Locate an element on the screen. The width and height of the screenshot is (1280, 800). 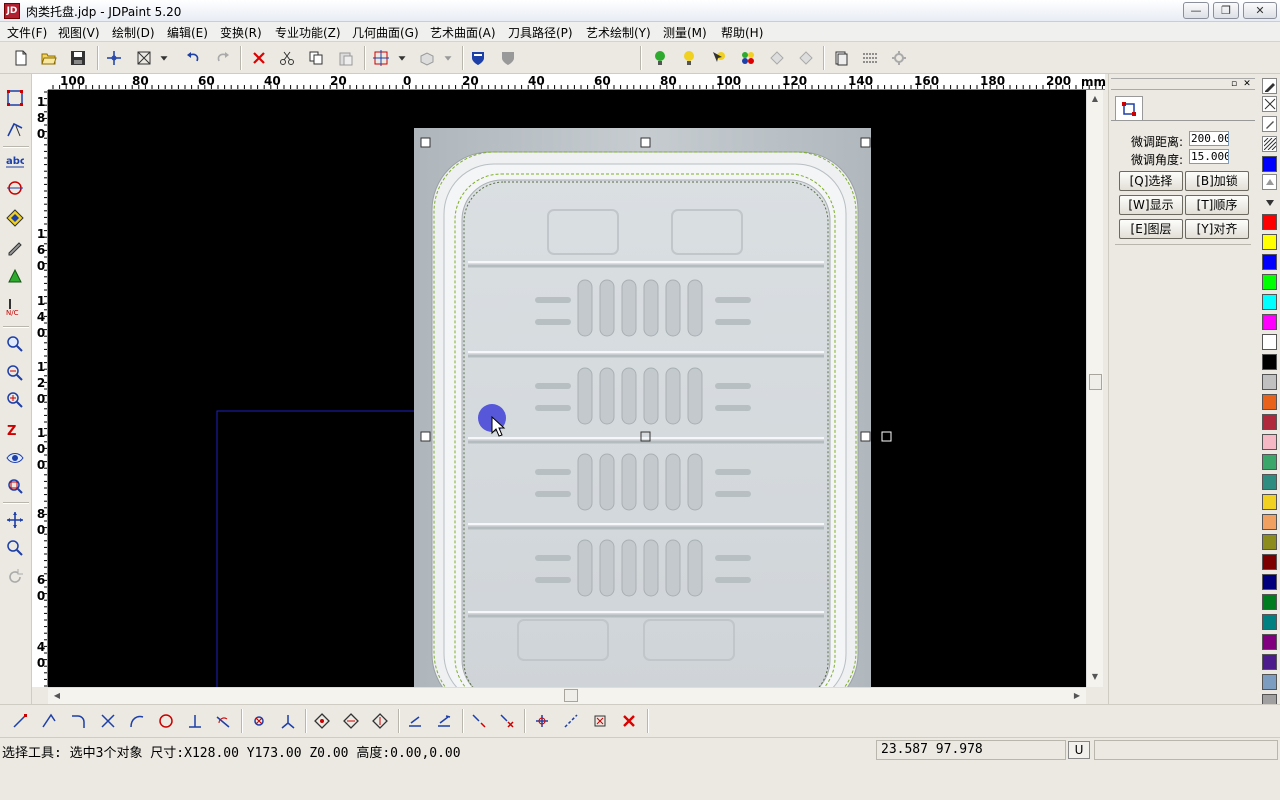
scroll-left-arrow: ◀ is located at coordinates (57, 696).